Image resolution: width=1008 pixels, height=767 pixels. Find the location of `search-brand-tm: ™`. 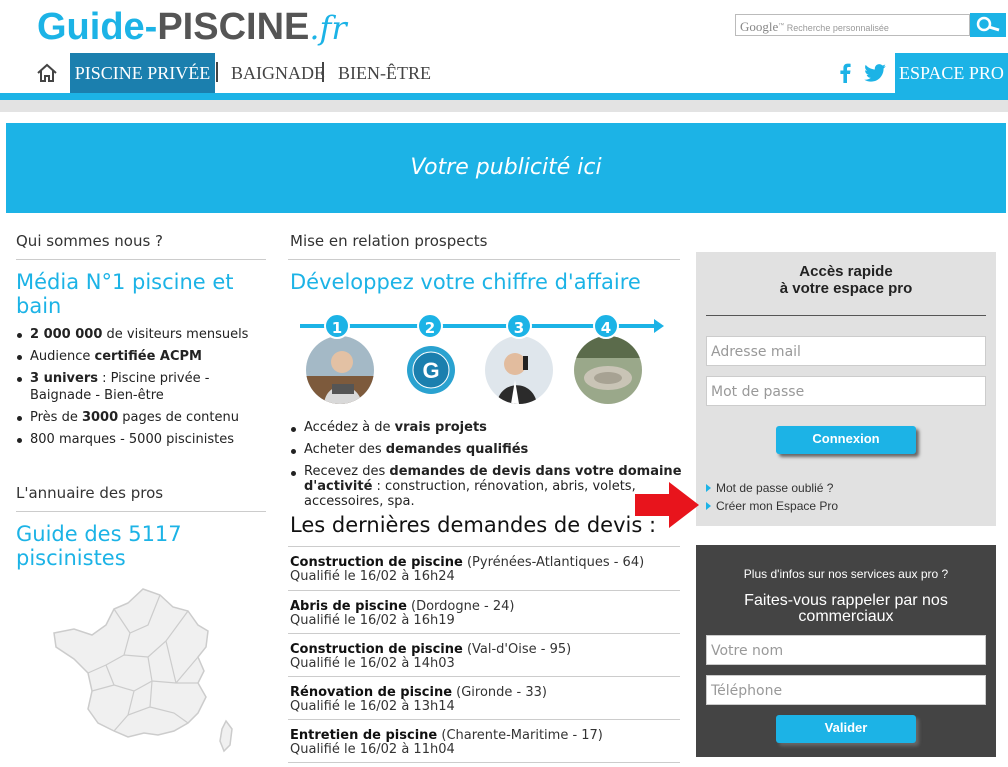

search-brand-tm: ™ is located at coordinates (781, 26).